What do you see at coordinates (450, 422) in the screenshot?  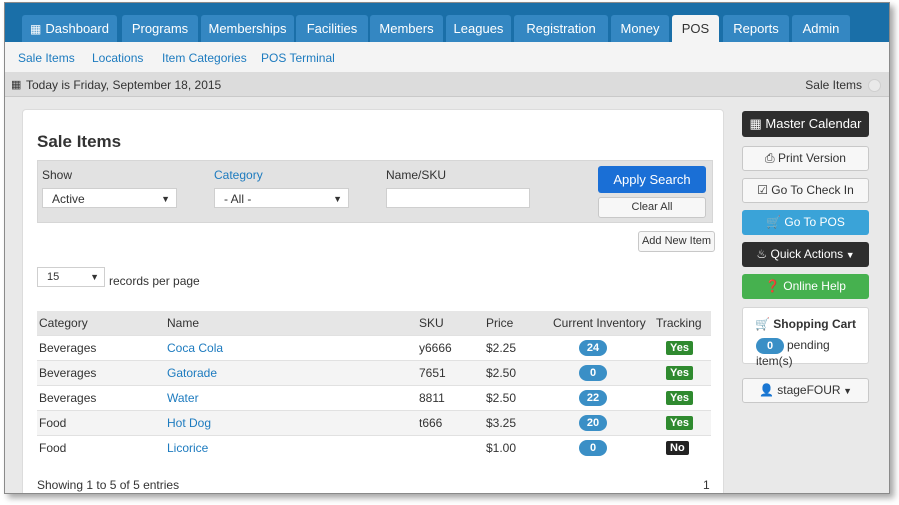 I see `cell-sku: t666` at bounding box center [450, 422].